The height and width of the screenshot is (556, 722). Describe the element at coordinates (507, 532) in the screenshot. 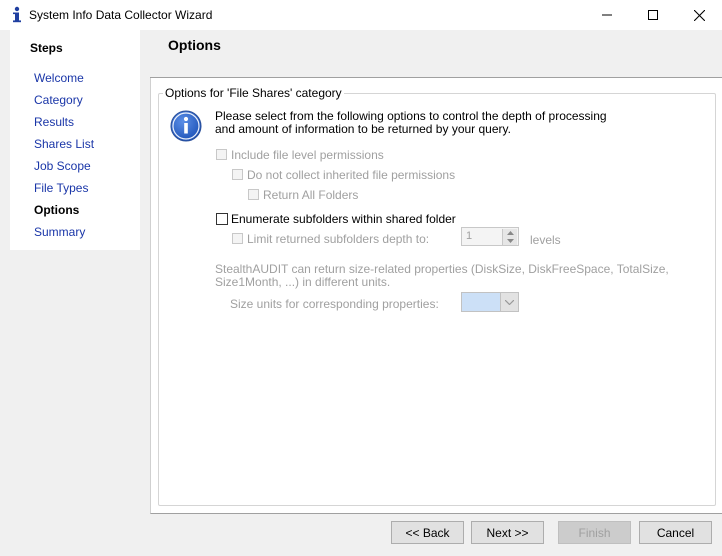

I see `next-button: Next >>` at that location.